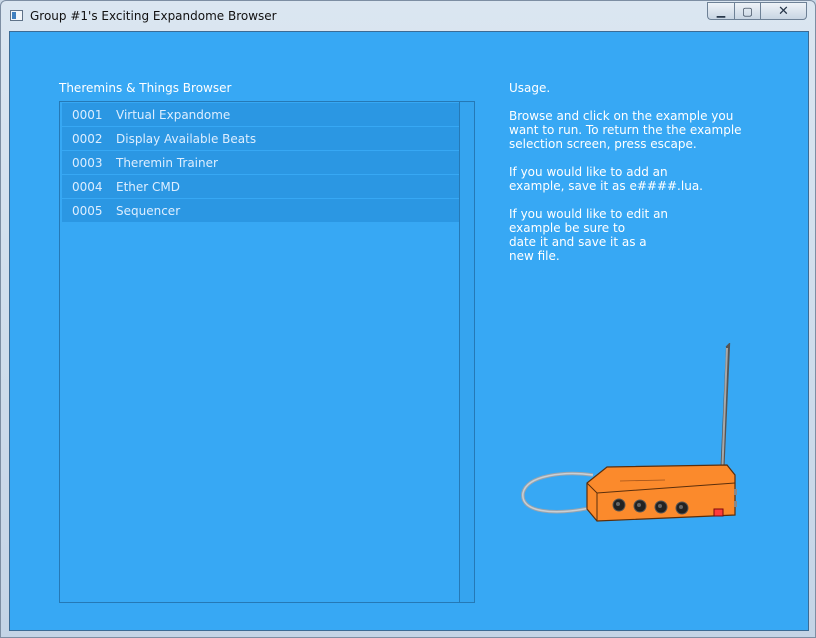  What do you see at coordinates (260, 186) in the screenshot?
I see `list-item: 0004 Ether CMD` at bounding box center [260, 186].